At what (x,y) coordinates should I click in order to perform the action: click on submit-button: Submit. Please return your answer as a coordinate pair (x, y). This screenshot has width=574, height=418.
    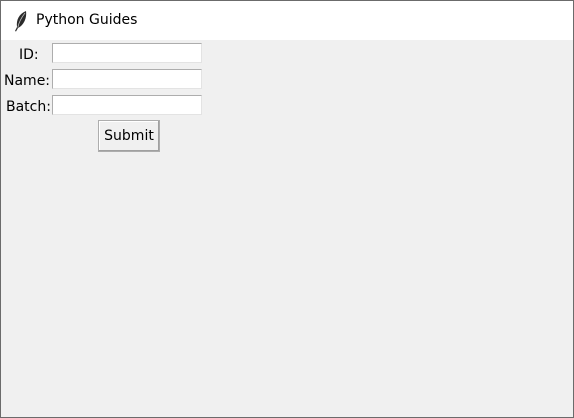
    Looking at the image, I should click on (129, 136).